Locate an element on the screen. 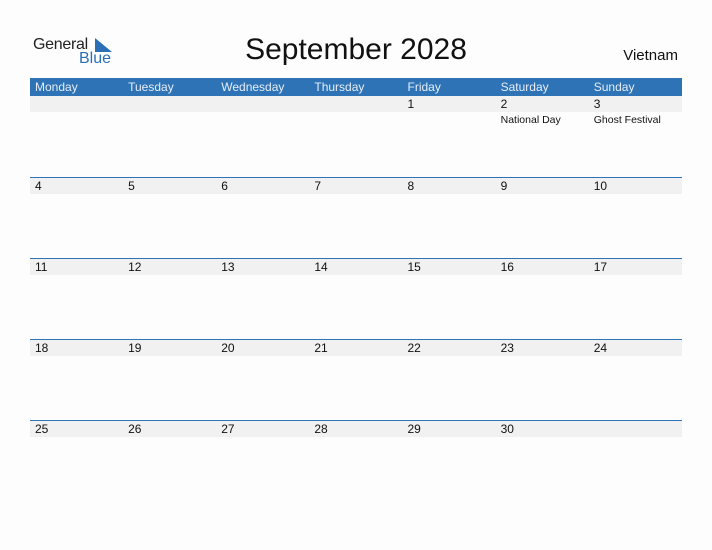  day-number: 26 is located at coordinates (170, 429).